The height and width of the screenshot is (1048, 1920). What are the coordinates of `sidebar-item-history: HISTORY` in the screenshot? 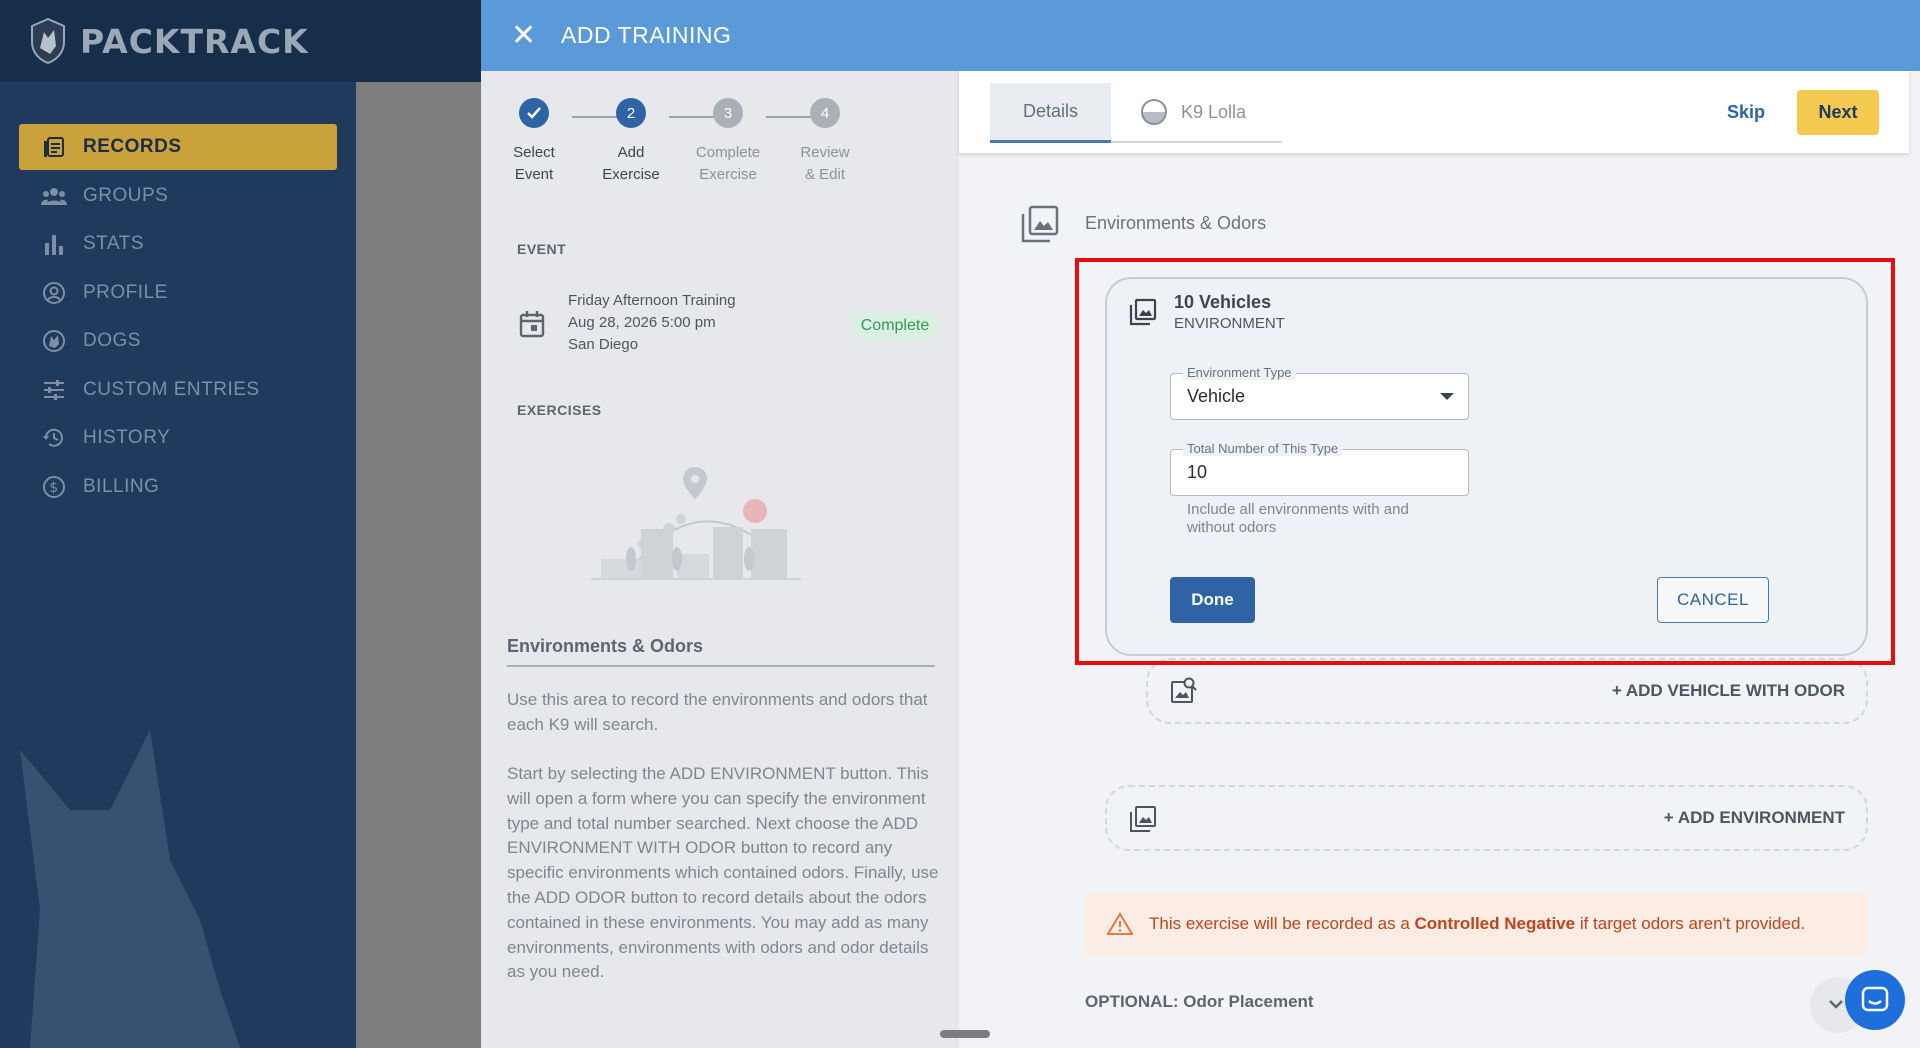 It's located at (178, 438).